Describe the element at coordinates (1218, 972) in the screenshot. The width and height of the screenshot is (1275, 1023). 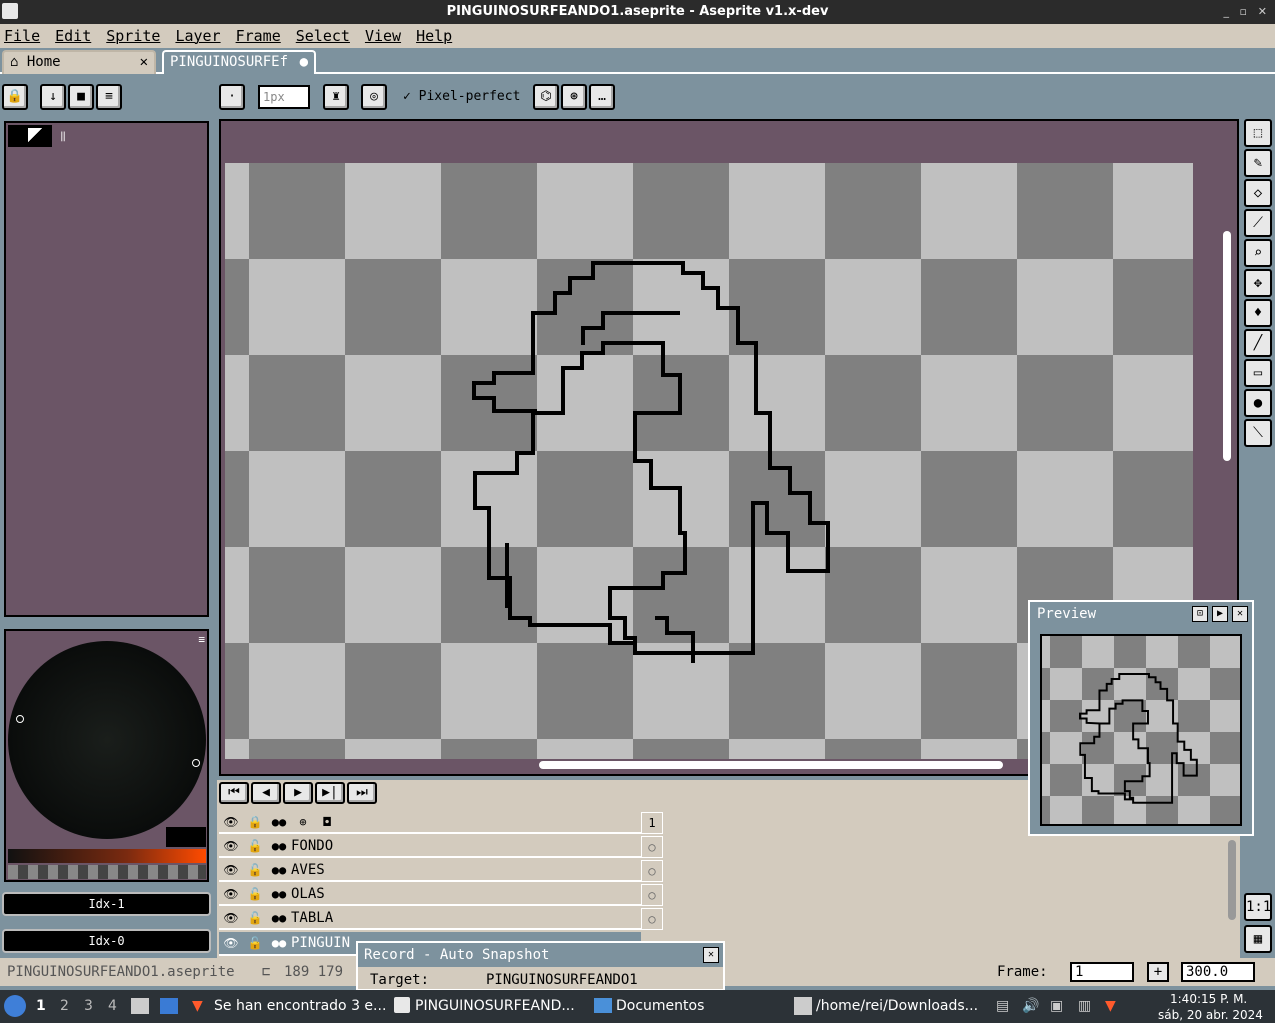
I see `zoom-input: 300.0` at that location.